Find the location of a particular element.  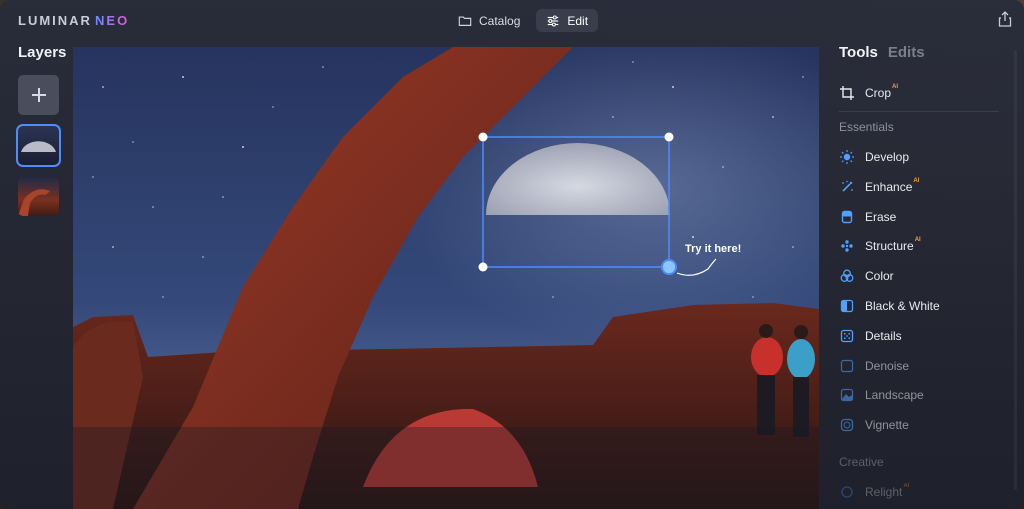

divider is located at coordinates (919, 111).